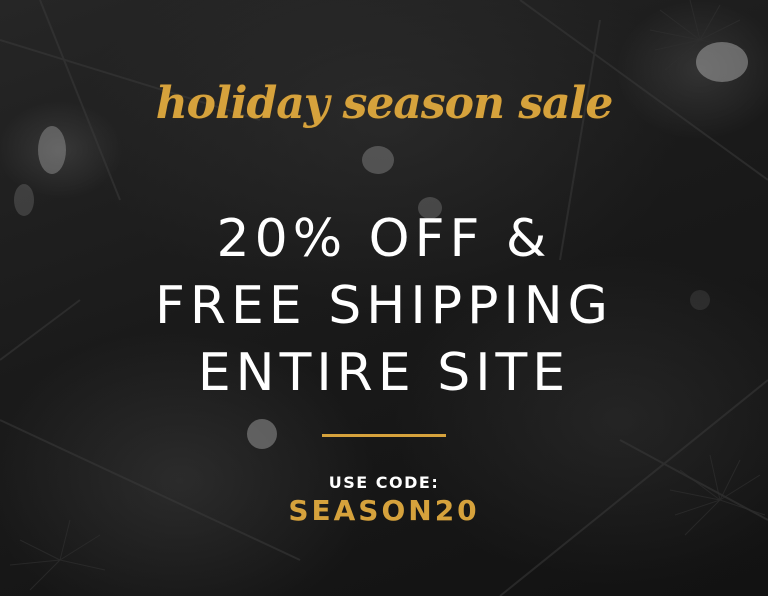 Image resolution: width=768 pixels, height=596 pixels. Describe the element at coordinates (384, 435) in the screenshot. I see `gold-divider` at that location.